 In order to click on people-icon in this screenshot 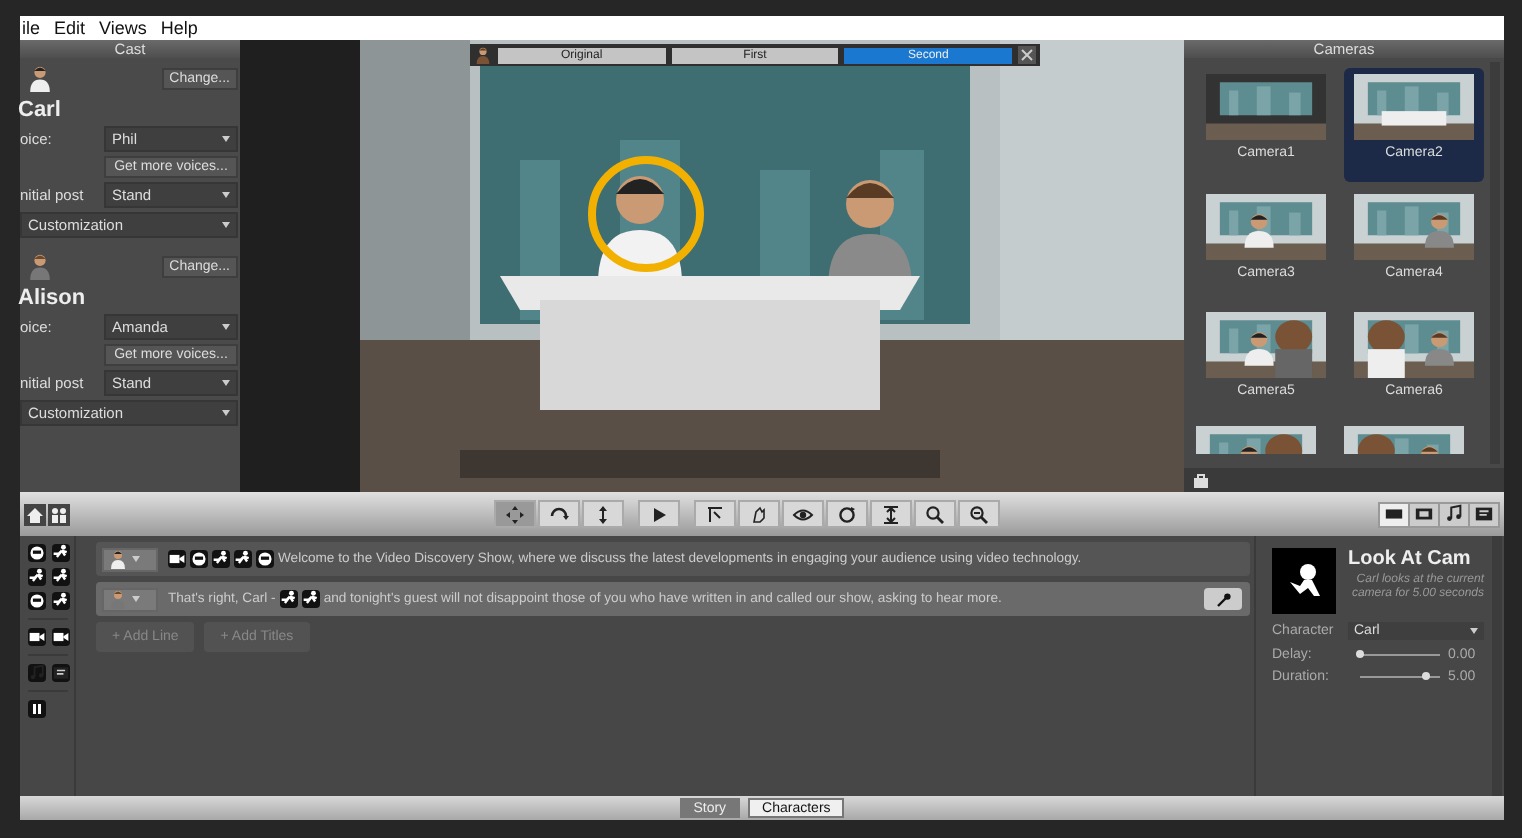, I will do `click(59, 514)`.